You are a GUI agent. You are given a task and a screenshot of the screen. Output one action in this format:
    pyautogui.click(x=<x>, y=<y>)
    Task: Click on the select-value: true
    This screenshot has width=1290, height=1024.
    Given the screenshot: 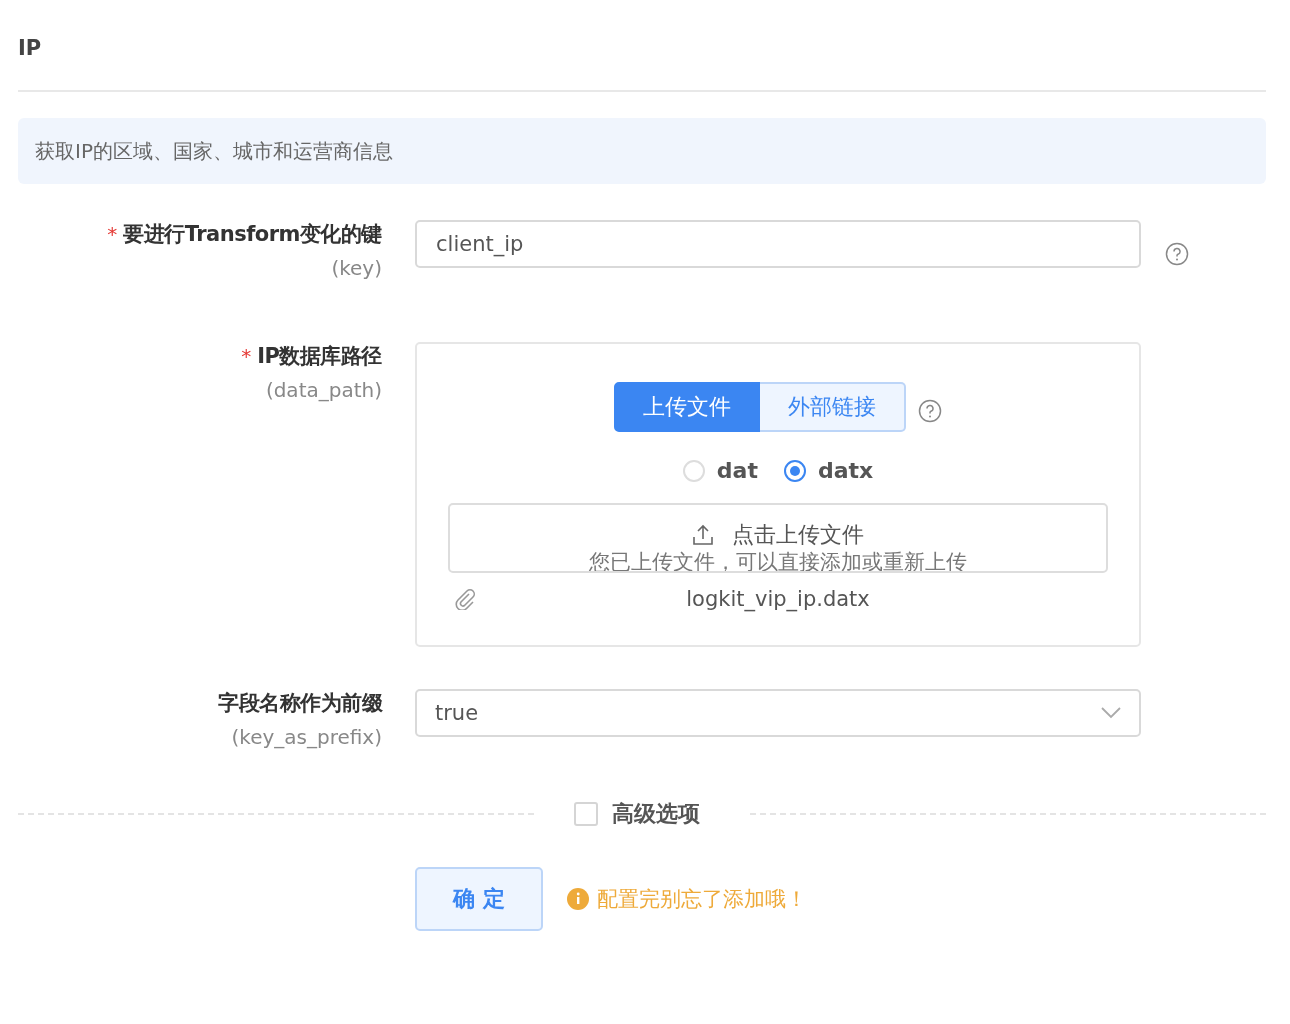 What is the action you would take?
    pyautogui.click(x=457, y=713)
    